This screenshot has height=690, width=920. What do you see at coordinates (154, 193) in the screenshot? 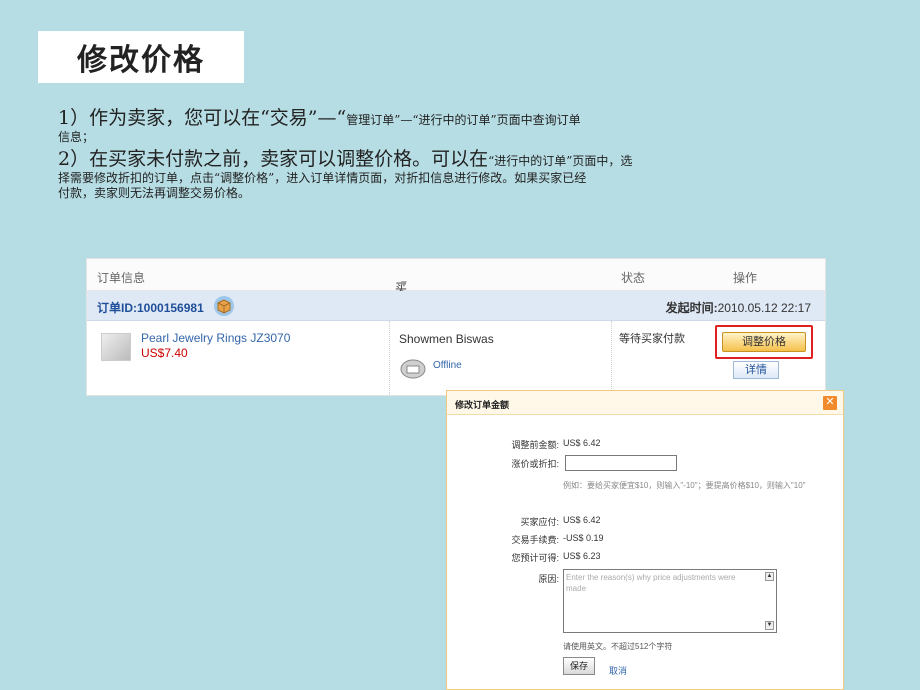
I see `para2-rest-2: 付款，卖家则无法再调整交易价格。` at bounding box center [154, 193].